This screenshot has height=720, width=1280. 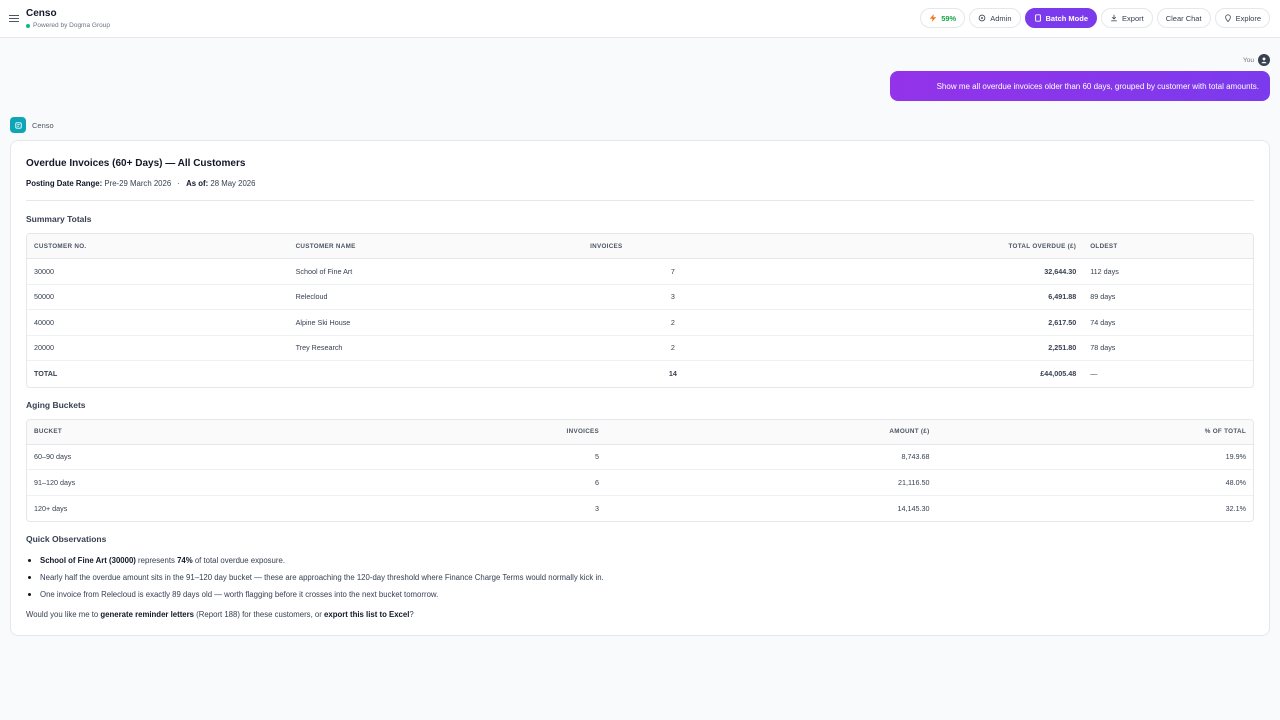 I want to click on oldest-days: 74 days, so click(x=1168, y=323).